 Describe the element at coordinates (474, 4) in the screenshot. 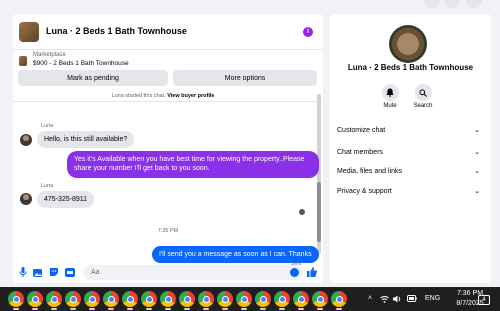

I see `profile-button` at that location.